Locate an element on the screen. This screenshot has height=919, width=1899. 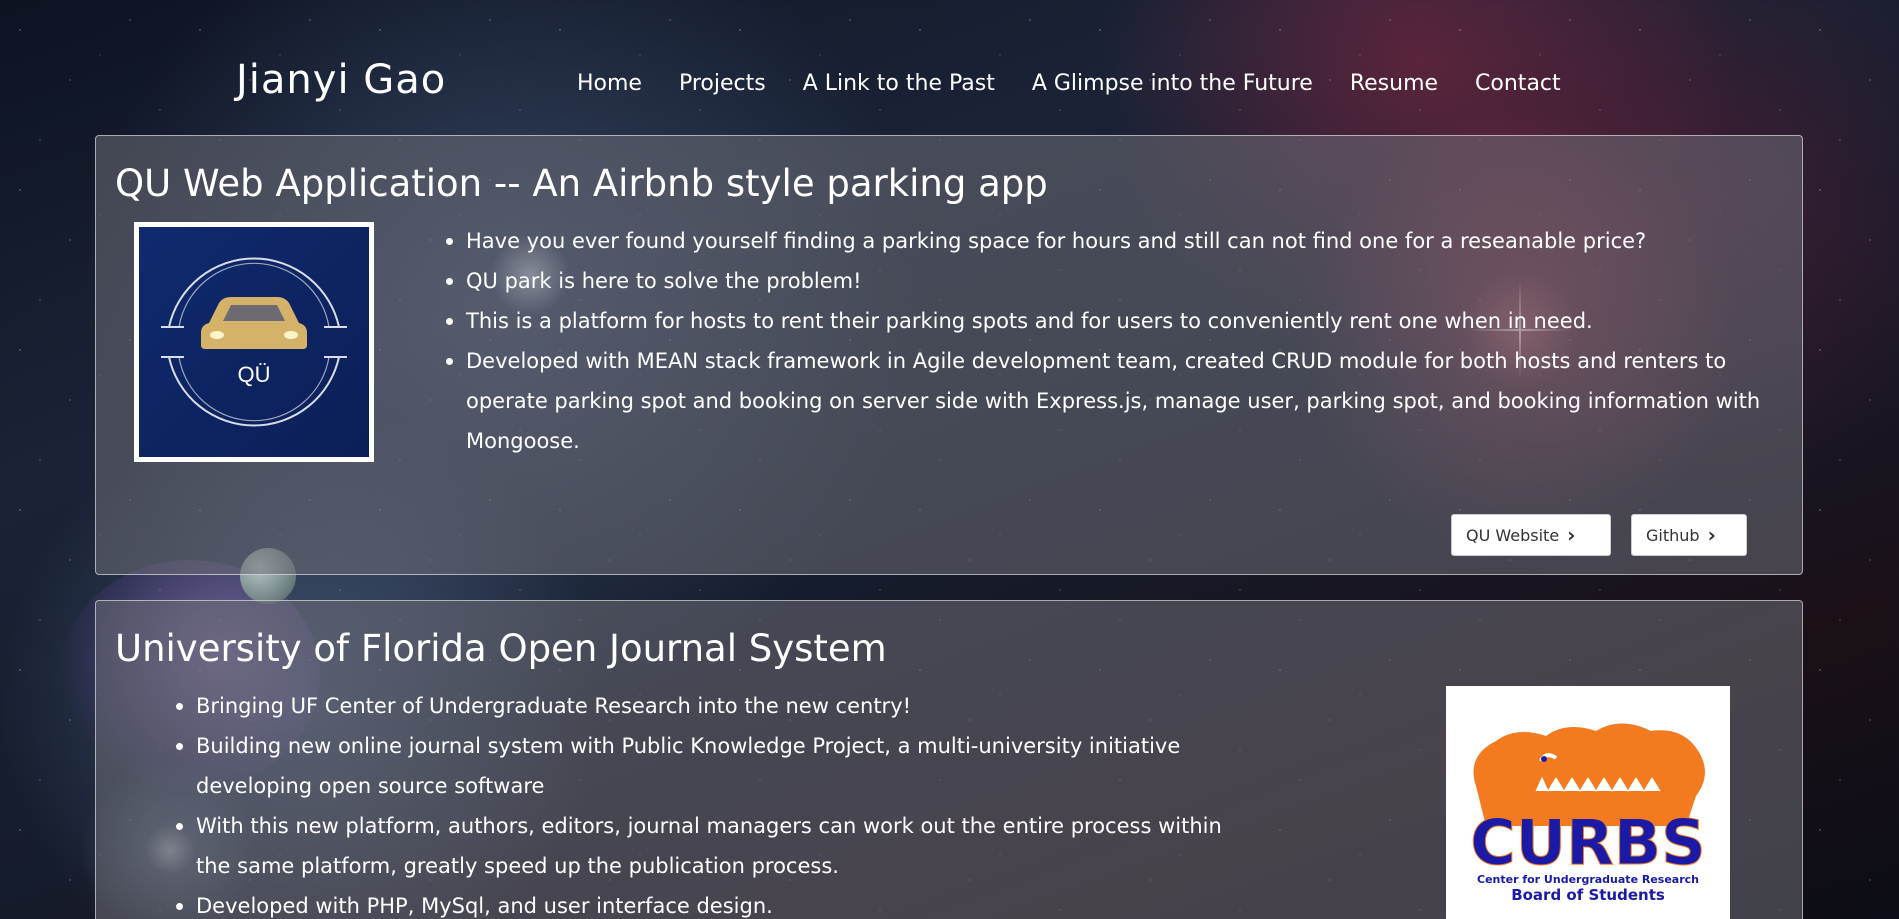
qu-website-button-label: QU Website is located at coordinates (1513, 535).